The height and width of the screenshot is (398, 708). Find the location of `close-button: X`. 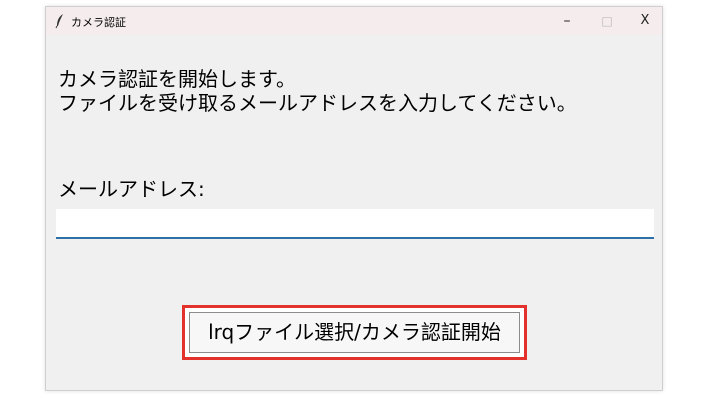

close-button: X is located at coordinates (645, 21).